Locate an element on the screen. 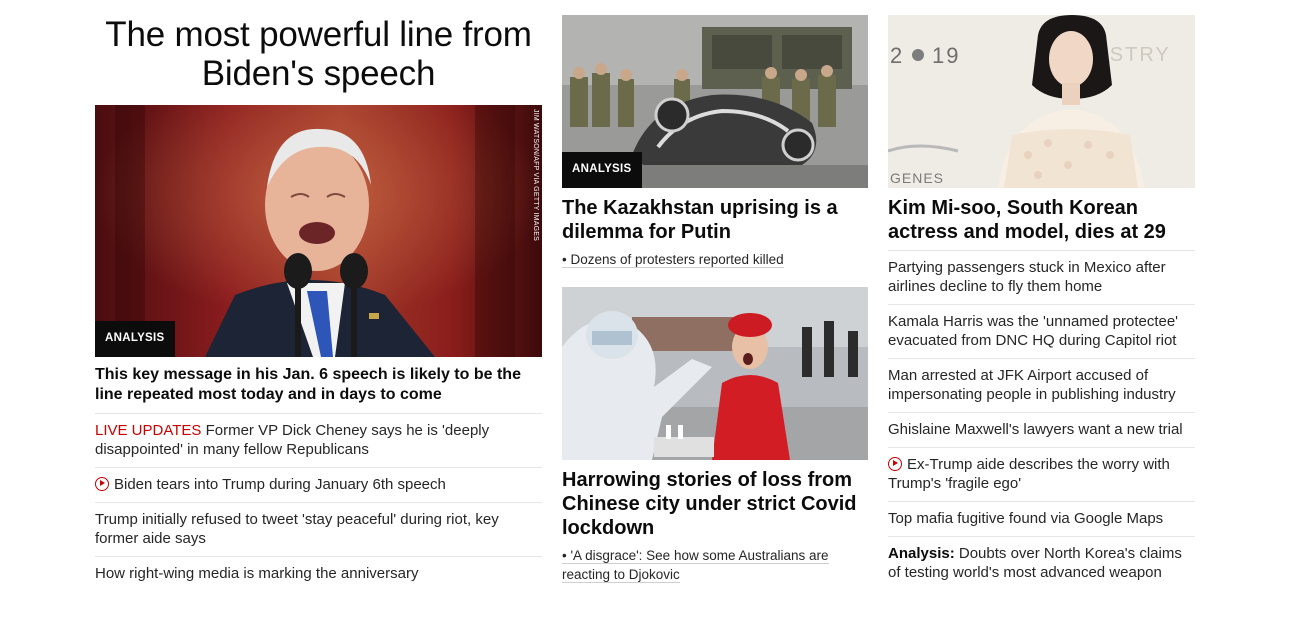 The width and height of the screenshot is (1290, 618). live-updates-label: LIVE UPDATES is located at coordinates (148, 430).